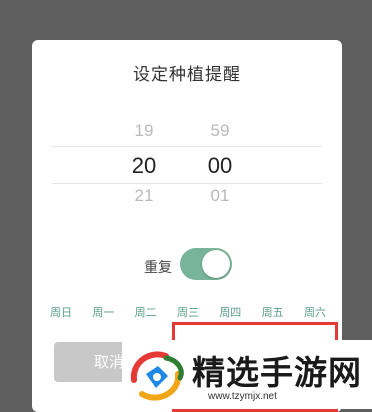 This screenshot has height=412, width=372. What do you see at coordinates (144, 131) in the screenshot?
I see `hour-prev: 19` at bounding box center [144, 131].